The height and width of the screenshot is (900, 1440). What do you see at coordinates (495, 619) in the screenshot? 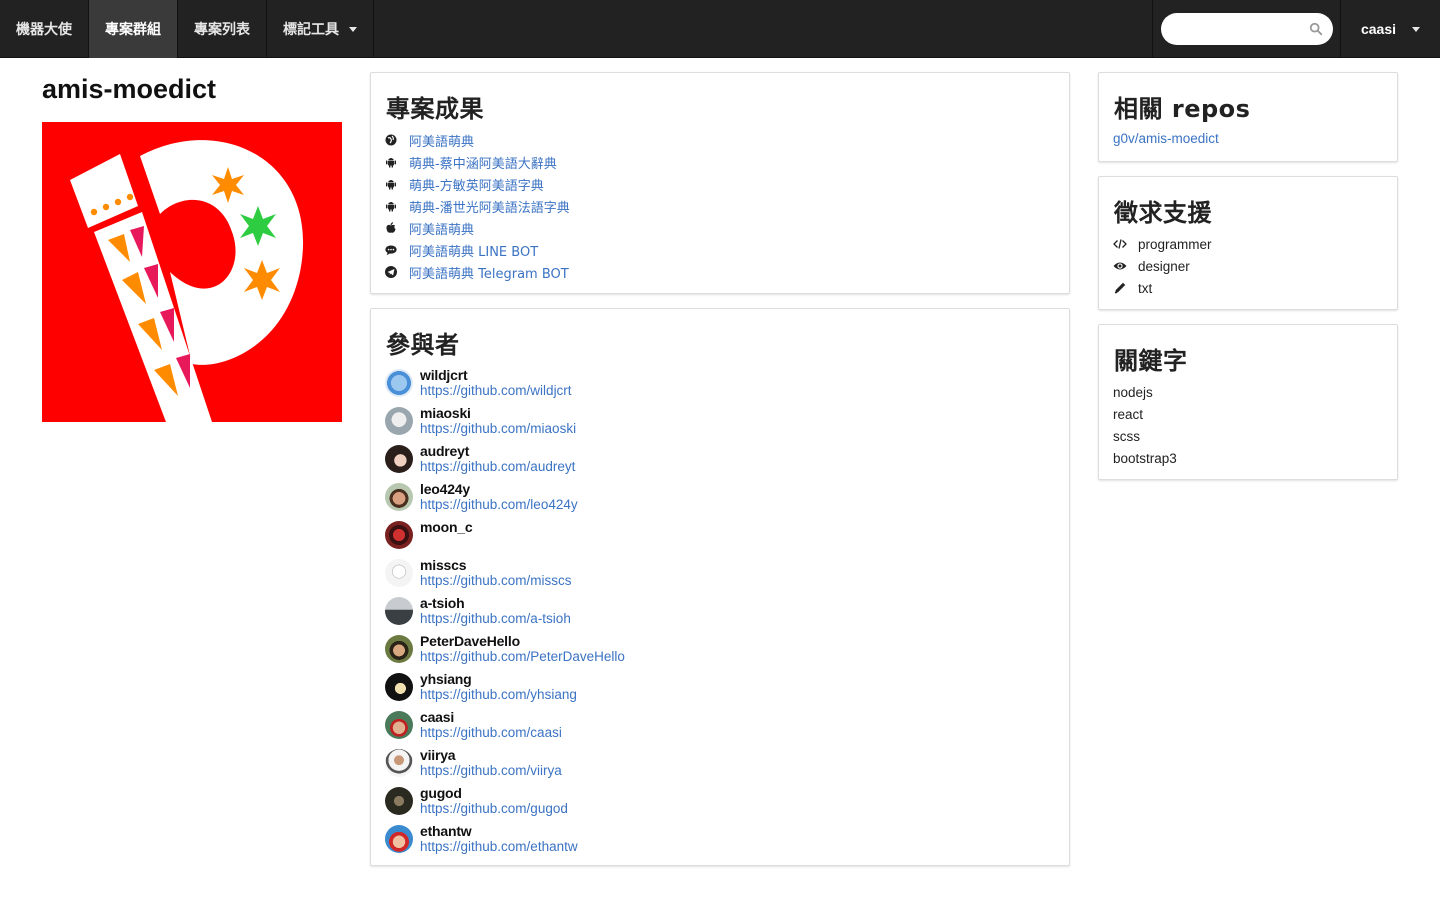
I see `participant-url: https://github.com/a-tsioh` at bounding box center [495, 619].